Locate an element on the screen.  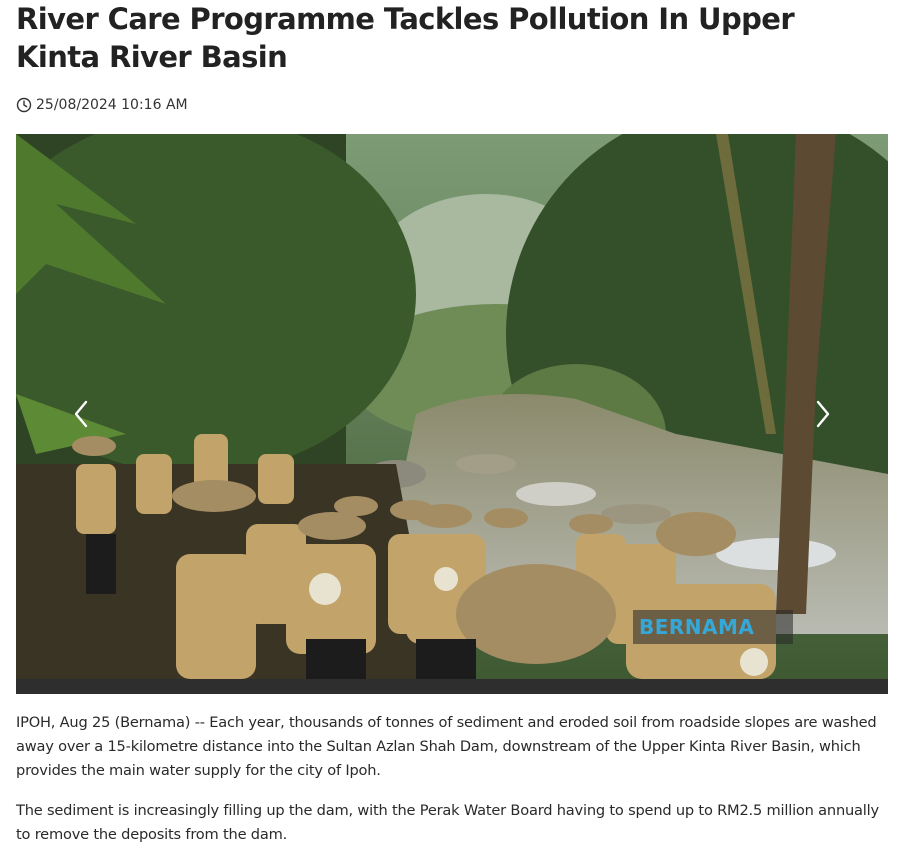
watermark-text: BERNAMA is located at coordinates (697, 627).